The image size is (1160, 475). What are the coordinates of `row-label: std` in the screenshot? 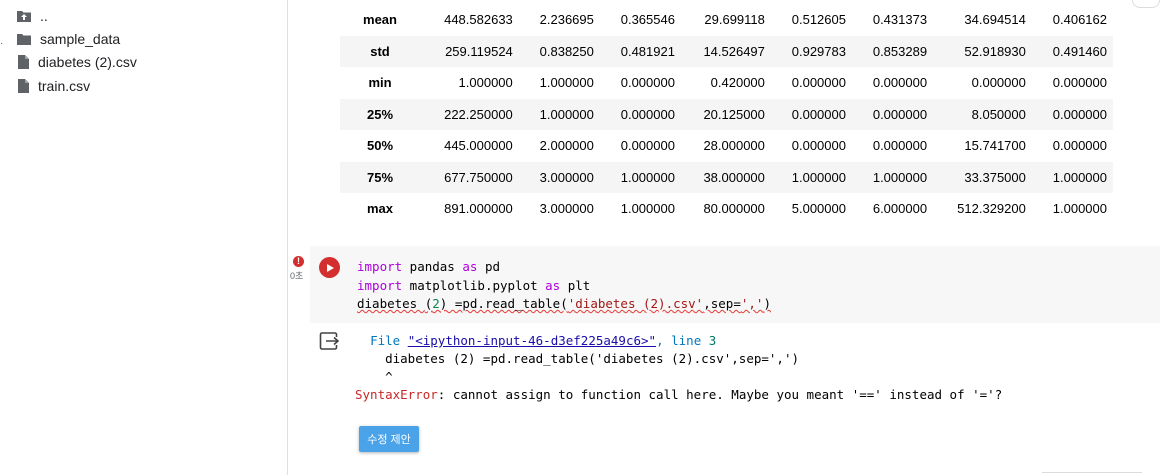 It's located at (380, 51).